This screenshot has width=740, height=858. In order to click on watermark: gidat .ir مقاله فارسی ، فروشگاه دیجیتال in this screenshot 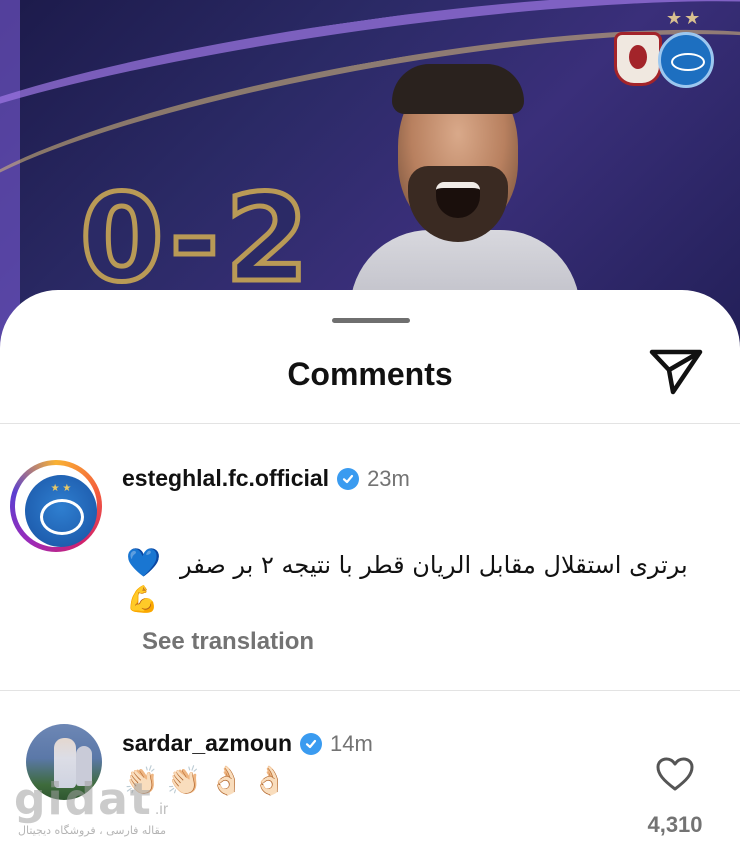, I will do `click(91, 808)`.